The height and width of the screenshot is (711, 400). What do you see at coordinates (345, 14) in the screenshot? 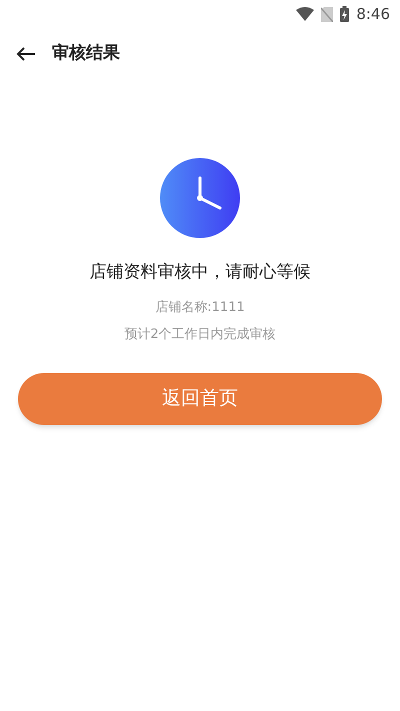
I see `battery-charging-icon` at bounding box center [345, 14].